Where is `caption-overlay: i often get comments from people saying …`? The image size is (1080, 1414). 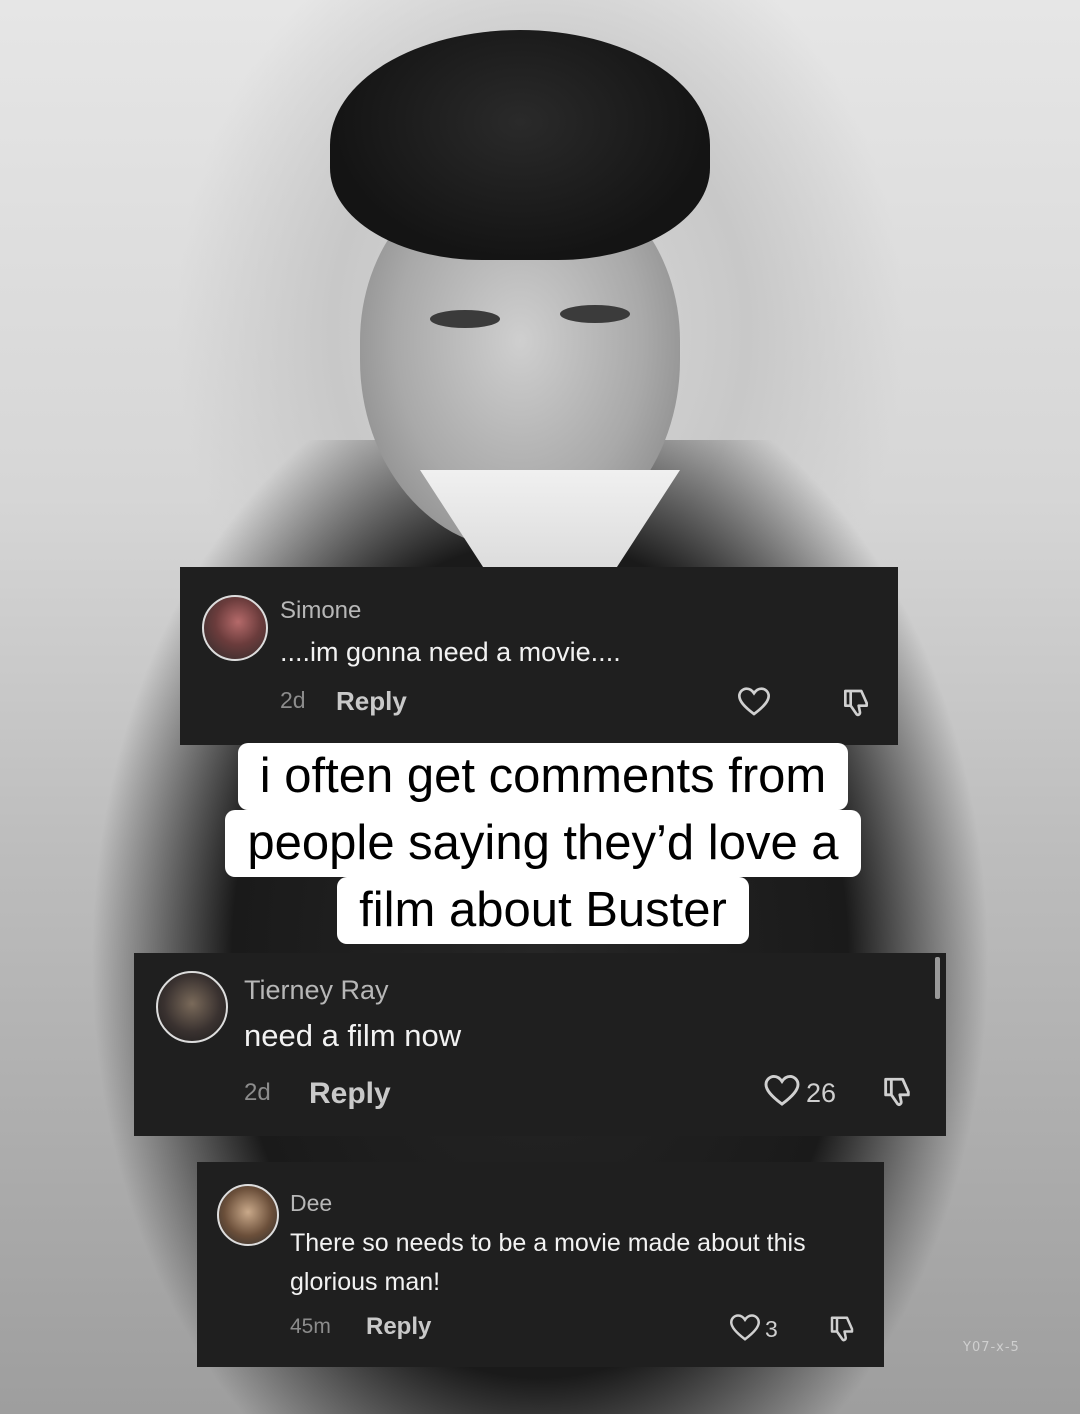 caption-overlay: i often get comments from people saying … is located at coordinates (543, 843).